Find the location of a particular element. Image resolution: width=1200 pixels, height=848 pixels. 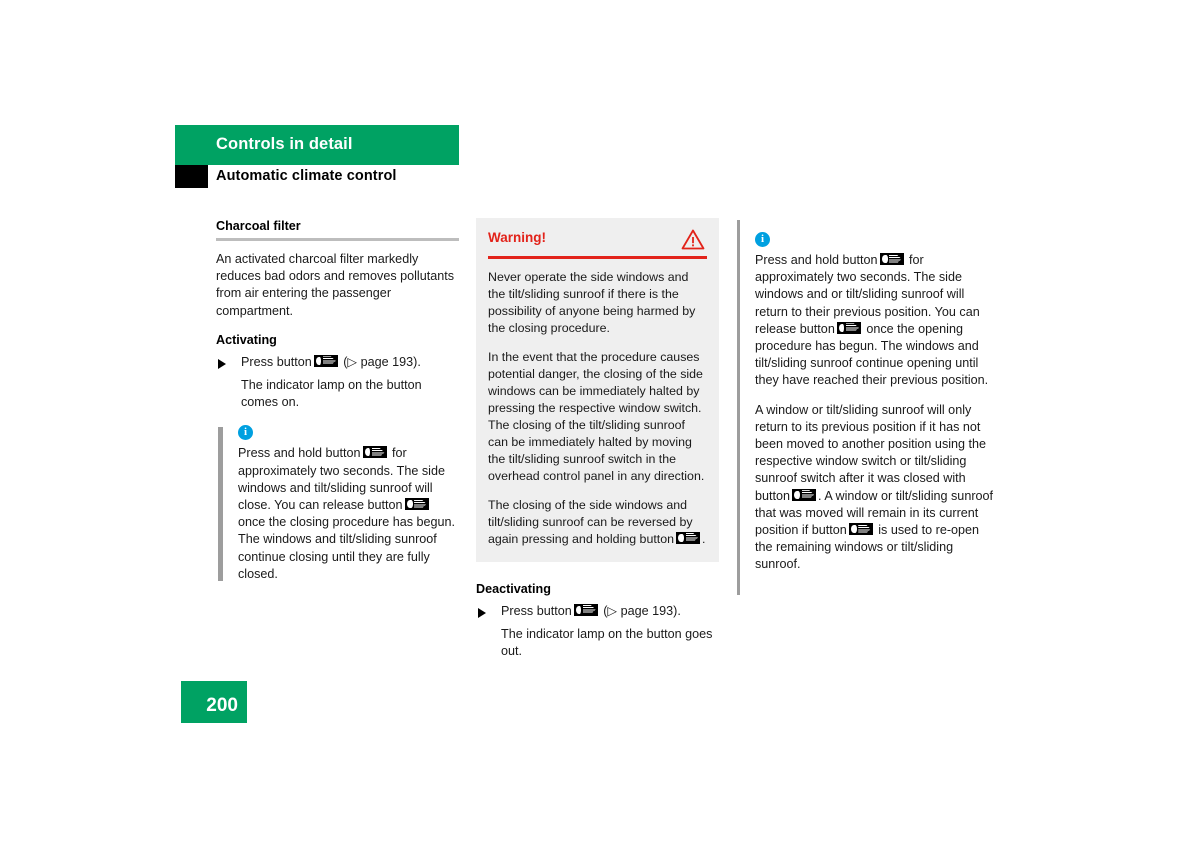

activating-step-prefix: Press button is located at coordinates (276, 361).